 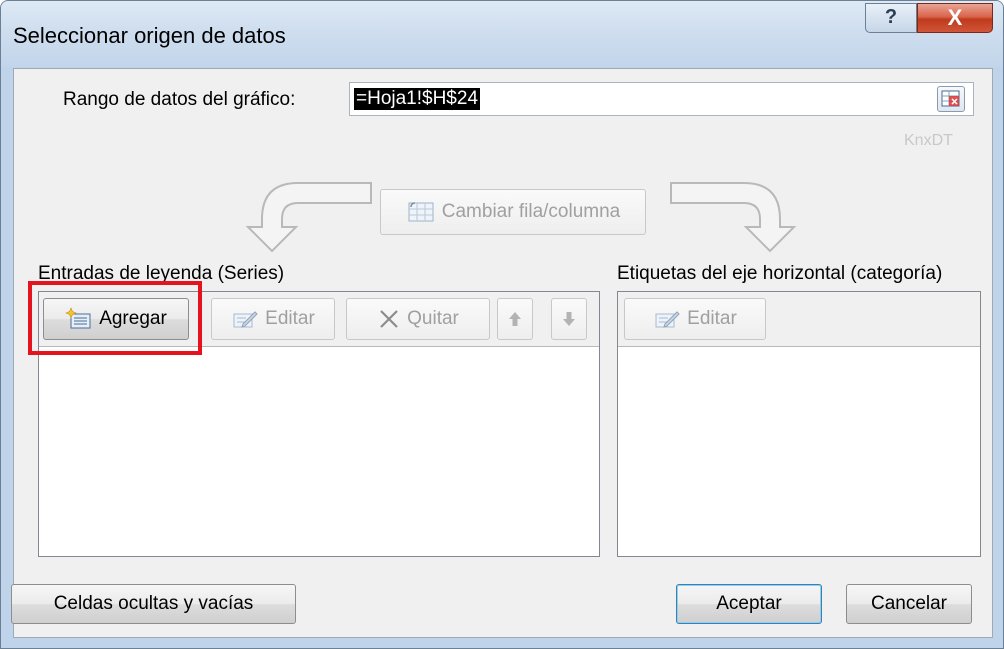 I want to click on right-curved-arrow-icon, so click(x=733, y=217).